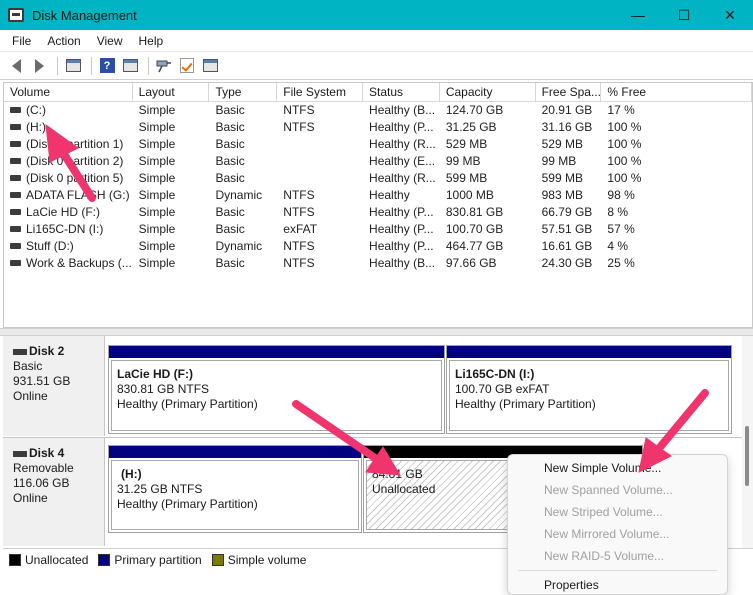 The width and height of the screenshot is (753, 595). I want to click on disk-icon, so click(20, 453).